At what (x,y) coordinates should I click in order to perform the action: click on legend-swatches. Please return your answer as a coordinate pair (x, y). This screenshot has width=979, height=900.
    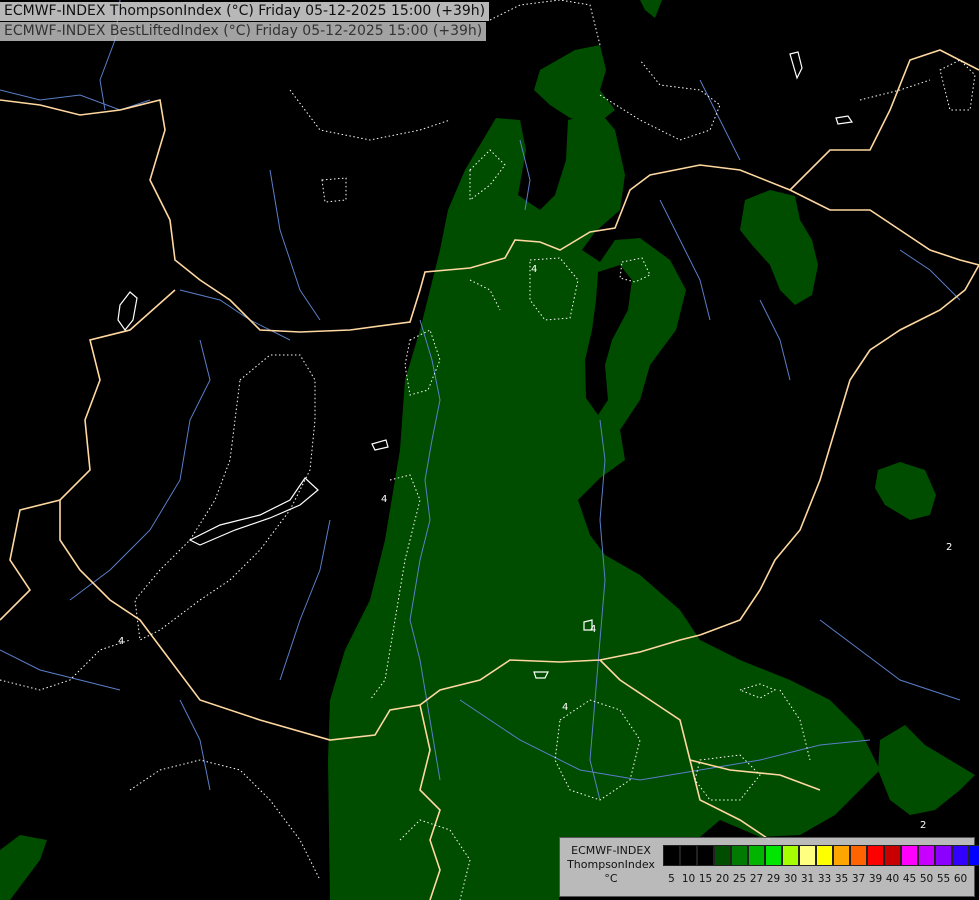
    Looking at the image, I should click on (821, 855).